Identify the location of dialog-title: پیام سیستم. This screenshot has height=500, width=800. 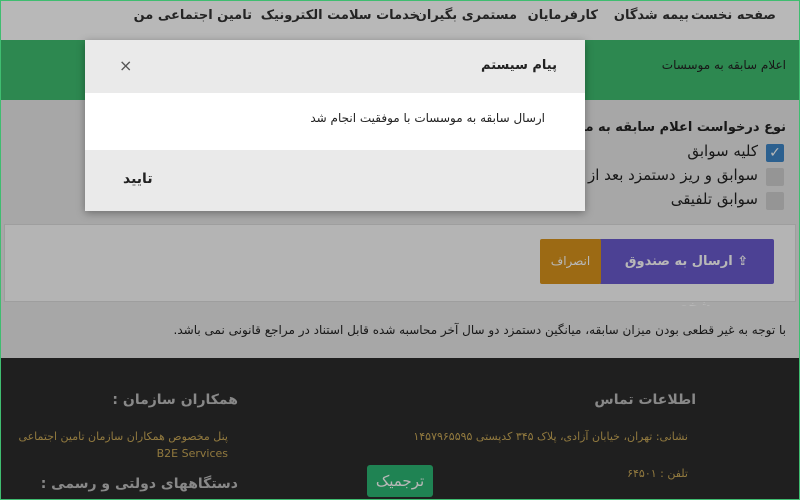
(519, 65).